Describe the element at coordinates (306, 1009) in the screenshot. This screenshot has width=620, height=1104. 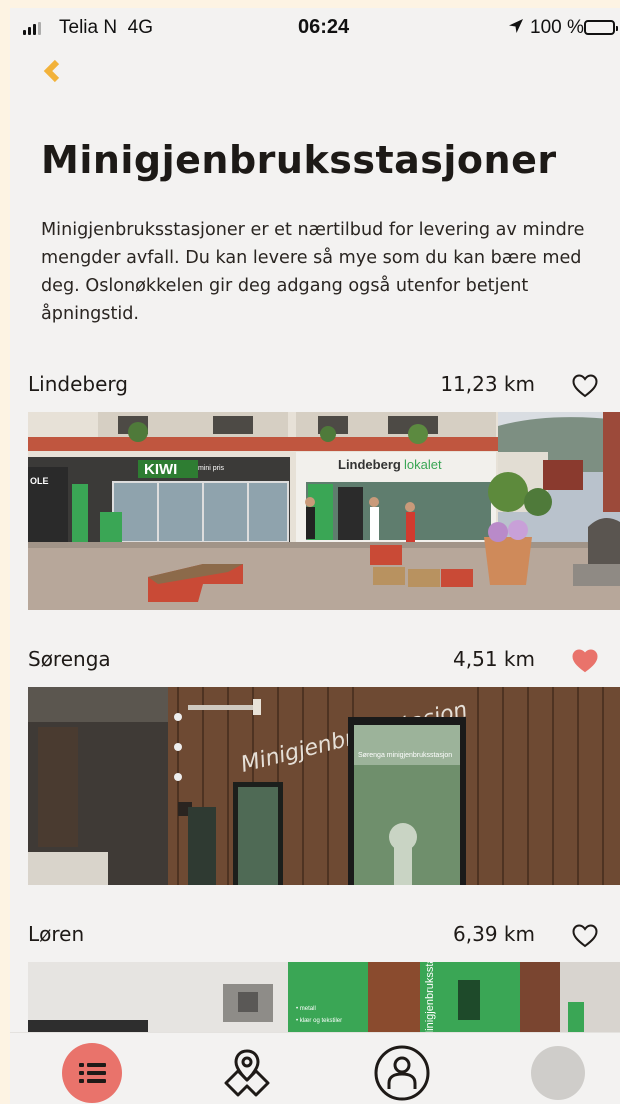
I see `panel-text-1: • metall` at that location.